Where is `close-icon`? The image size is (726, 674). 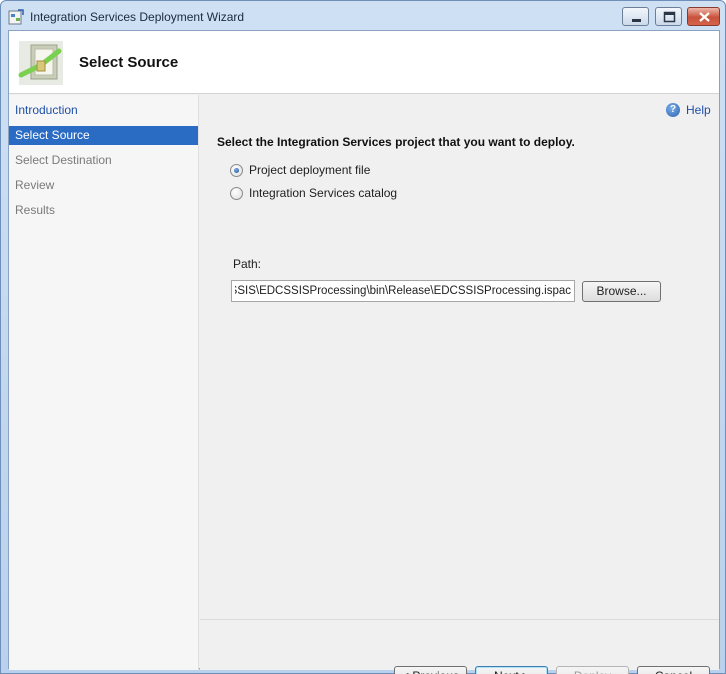
close-icon is located at coordinates (704, 17).